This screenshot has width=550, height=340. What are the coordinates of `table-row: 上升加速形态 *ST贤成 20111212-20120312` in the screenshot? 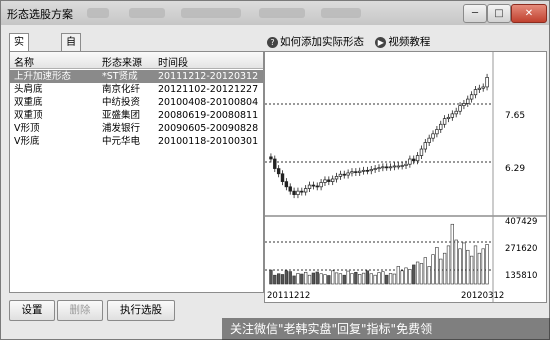 It's located at (136, 76).